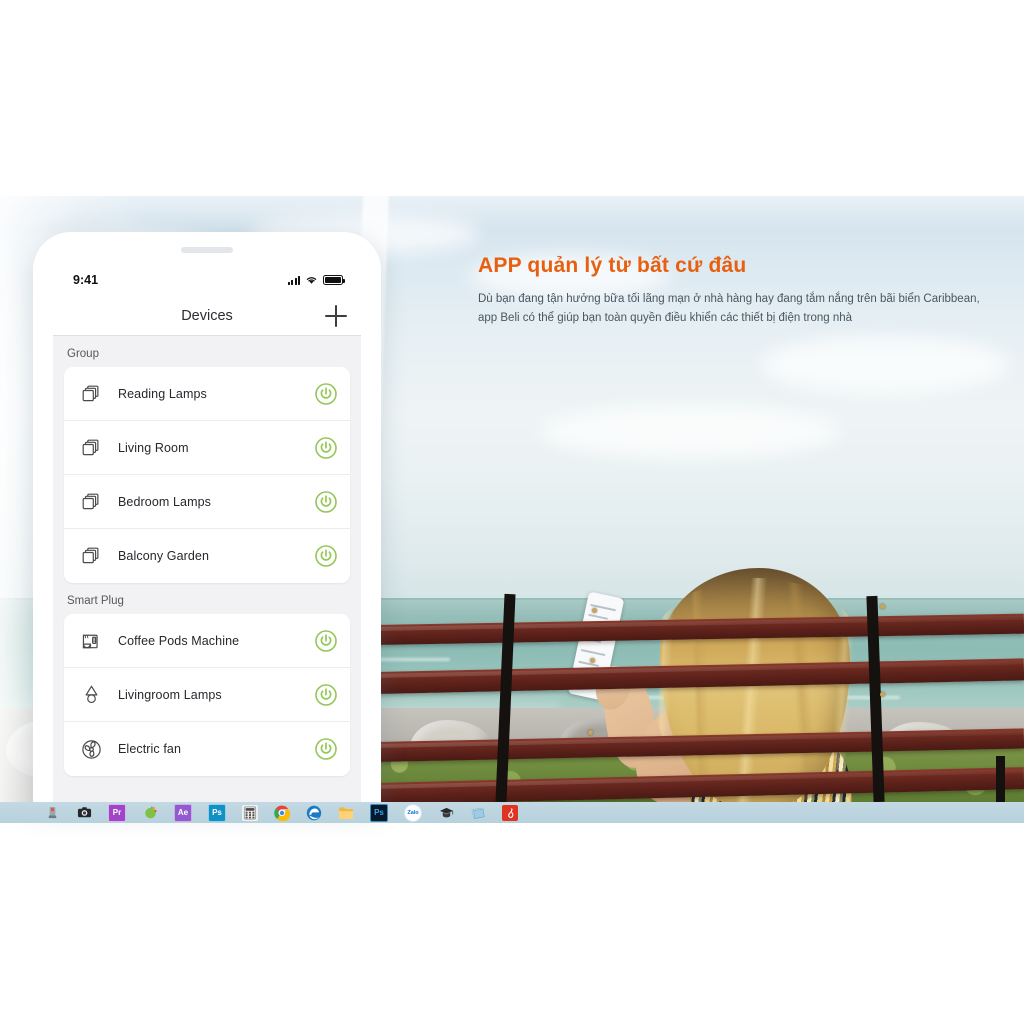  I want to click on list-item: Electric fan, so click(207, 749).